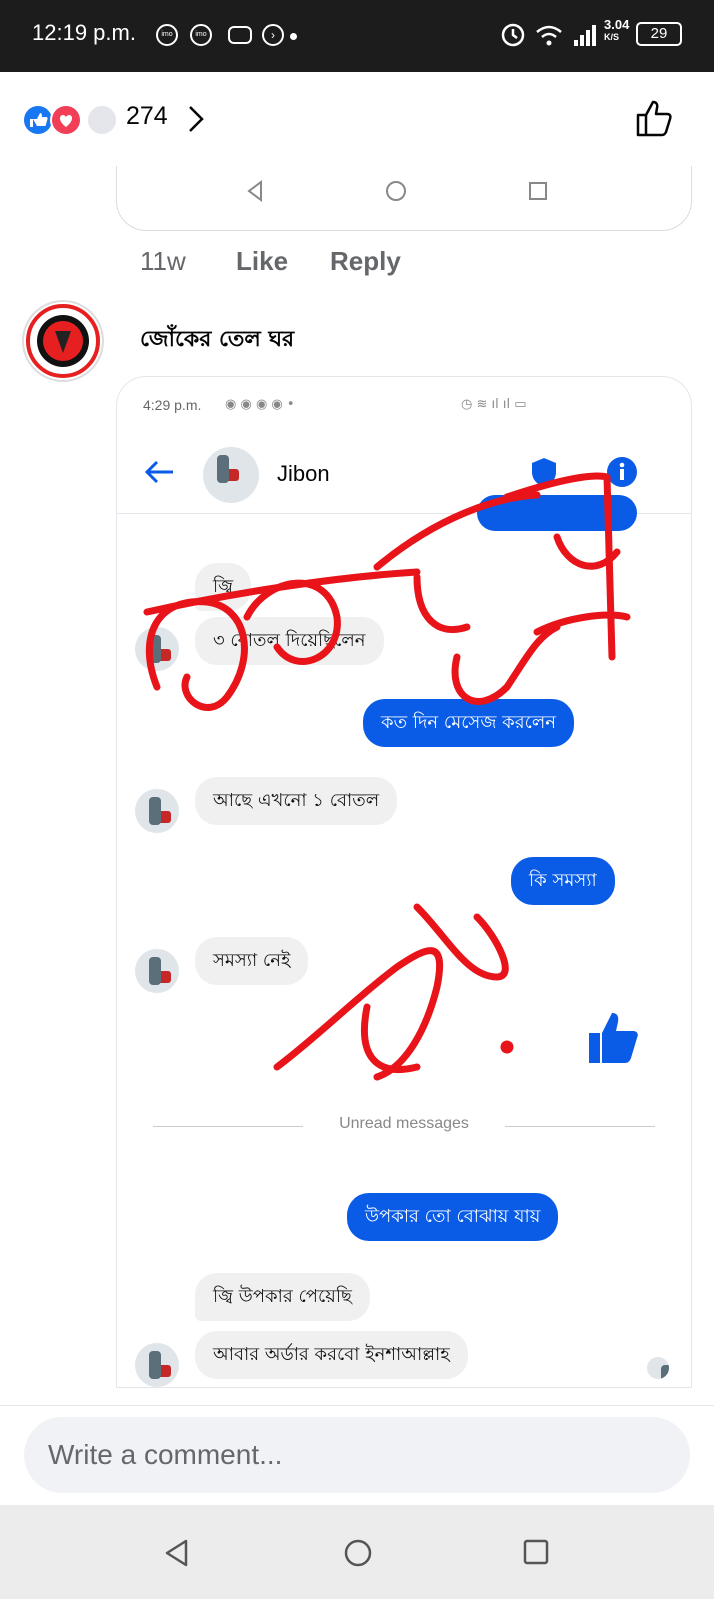 This screenshot has height=1599, width=714. Describe the element at coordinates (240, 35) in the screenshot. I see `game-controller-icon` at that location.